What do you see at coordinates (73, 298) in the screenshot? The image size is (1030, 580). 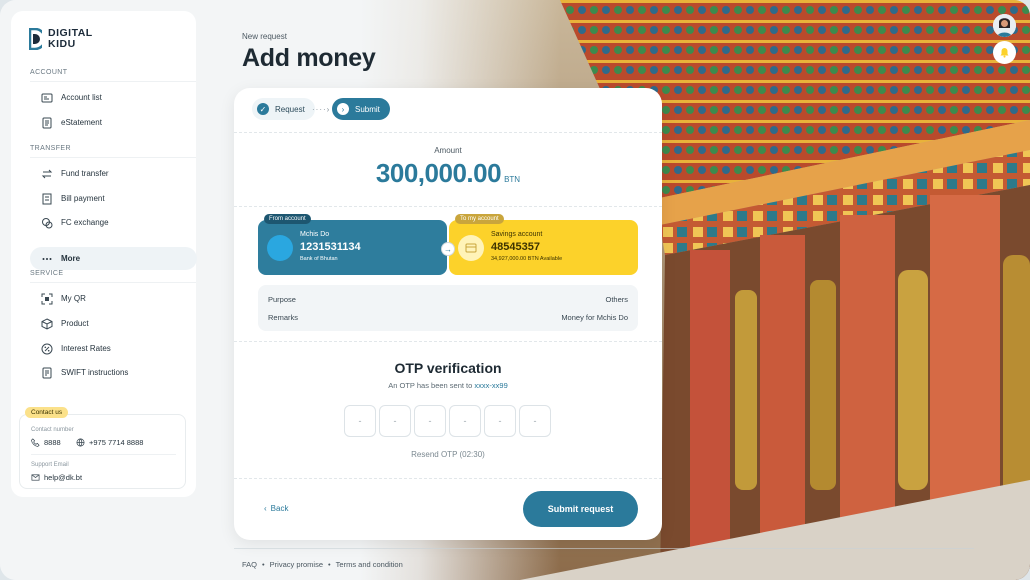 I see `sidebar-item-label: My QR` at bounding box center [73, 298].